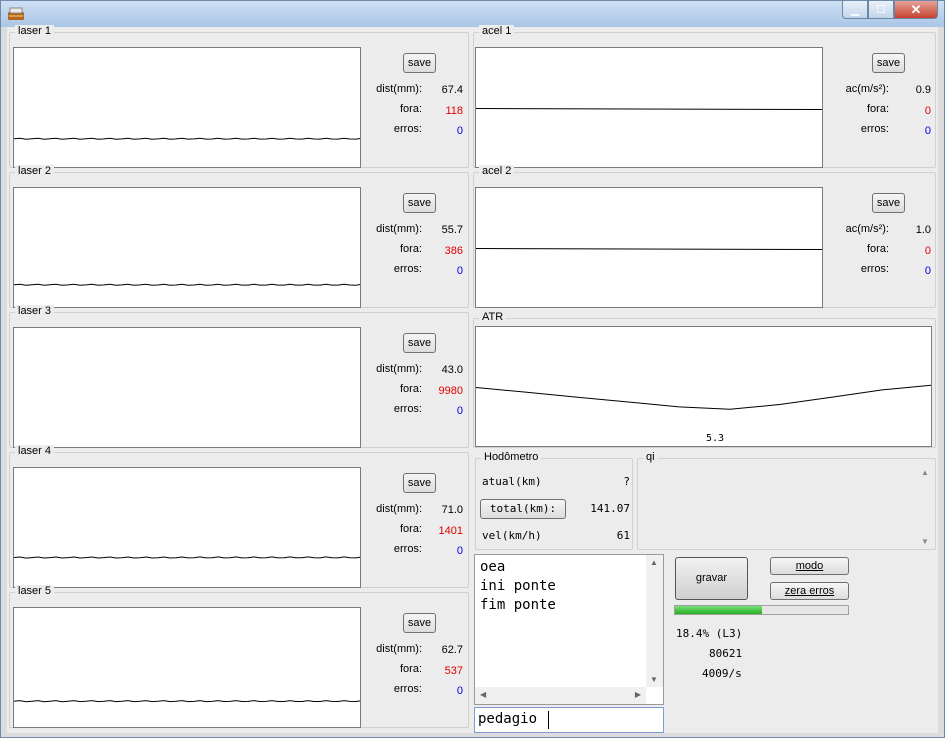 This screenshot has height=738, width=945. Describe the element at coordinates (452, 230) in the screenshot. I see `dist-value: 55.7` at that location.